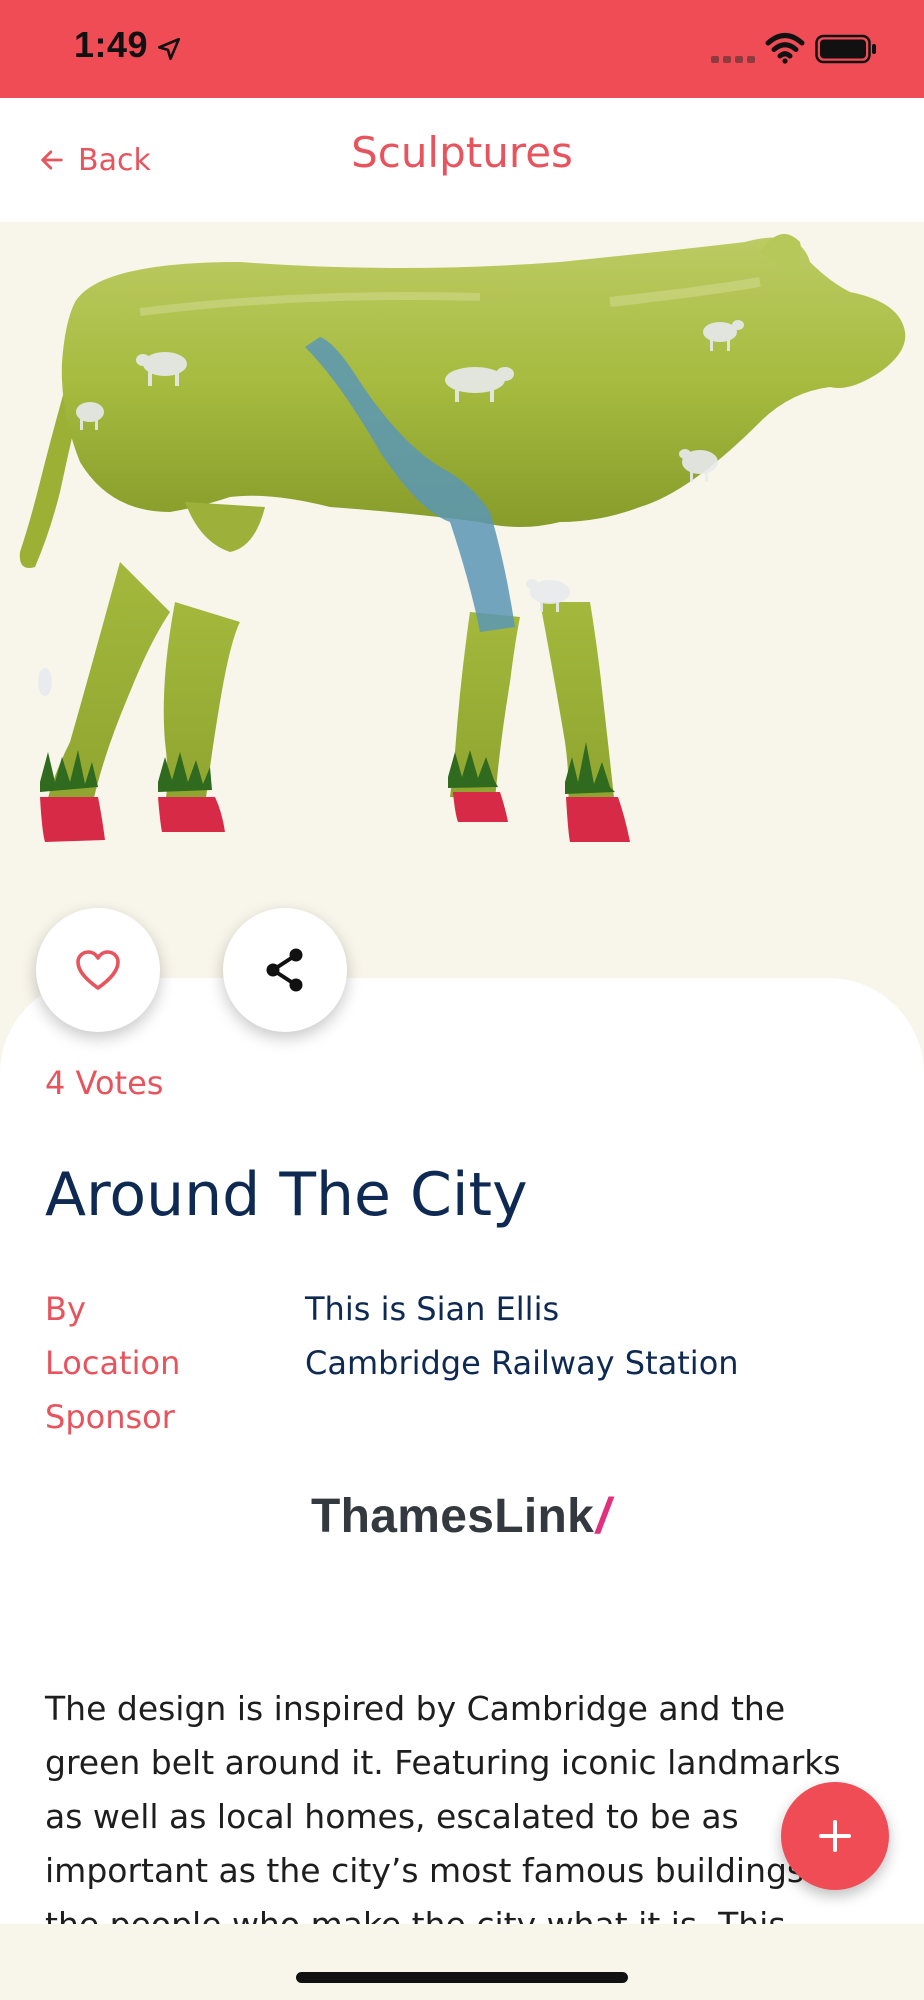  What do you see at coordinates (52, 160) in the screenshot?
I see `arrow-left-icon` at bounding box center [52, 160].